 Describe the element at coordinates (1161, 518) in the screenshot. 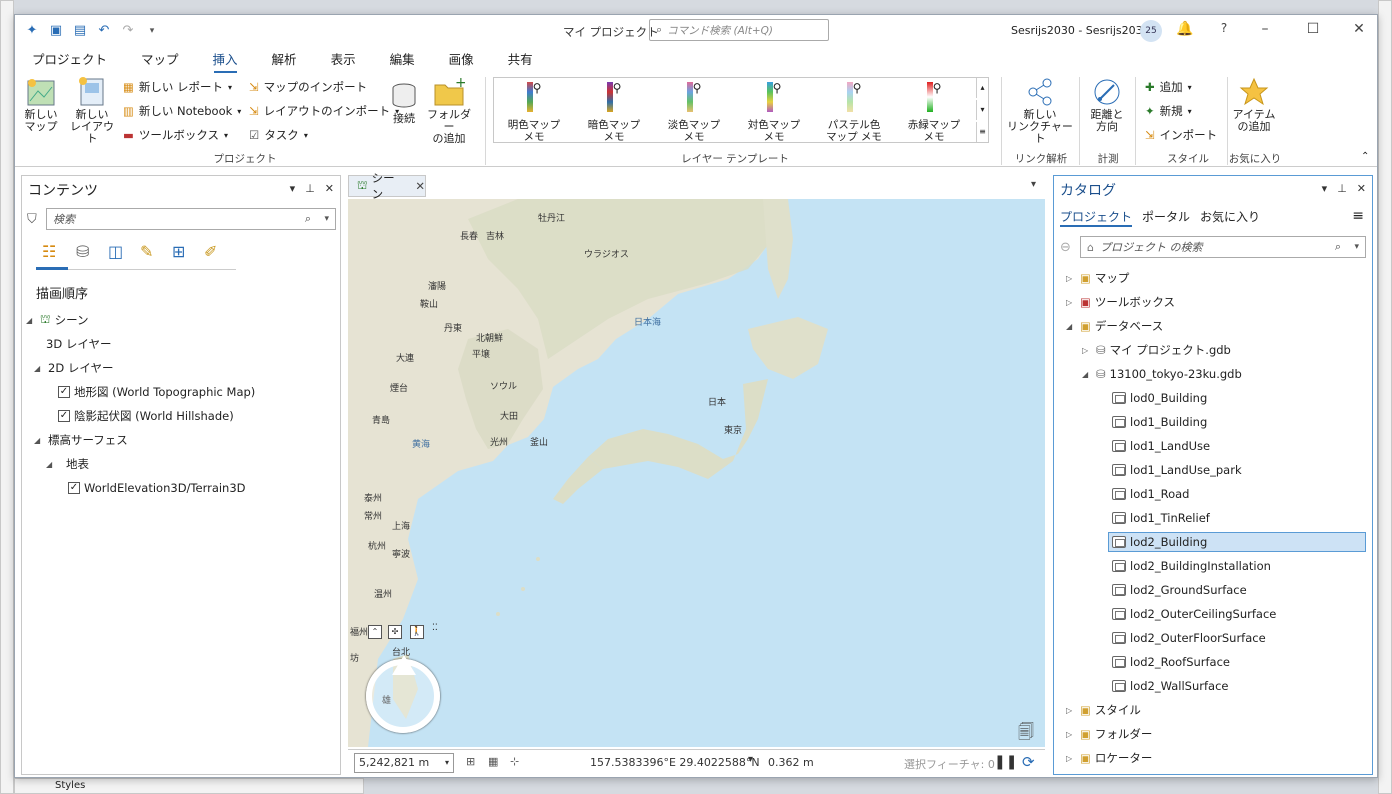

I see `dataset-item: lod1_TinRelief` at that location.